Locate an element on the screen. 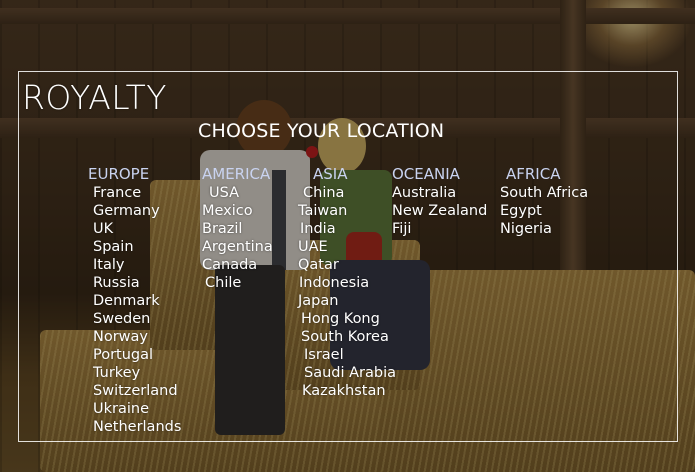  region-title: AMERICA is located at coordinates (236, 174).